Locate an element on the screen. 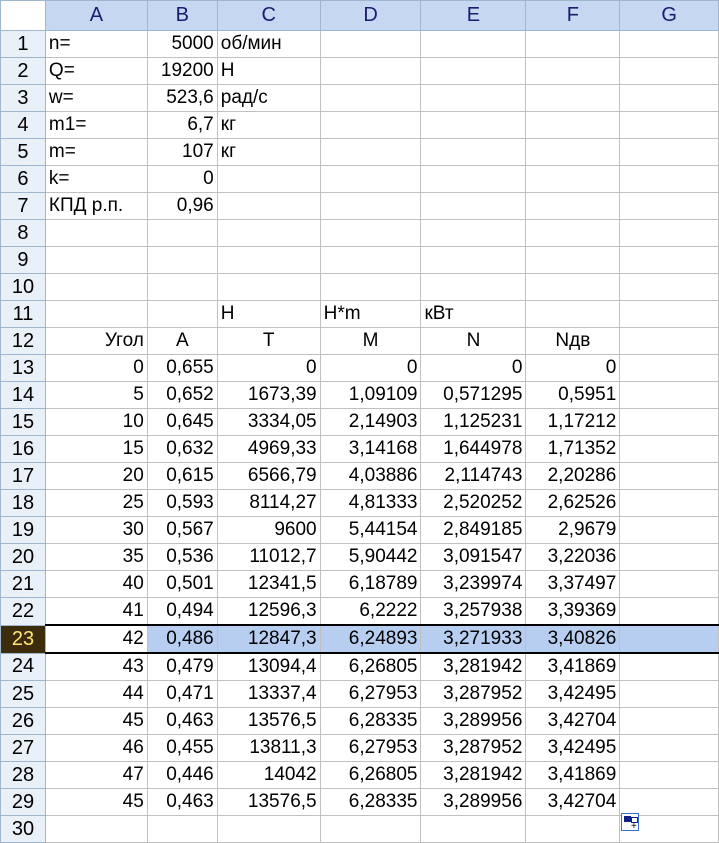 Image resolution: width=719 pixels, height=843 pixels. cell-F26: 3,42704 is located at coordinates (573, 721).